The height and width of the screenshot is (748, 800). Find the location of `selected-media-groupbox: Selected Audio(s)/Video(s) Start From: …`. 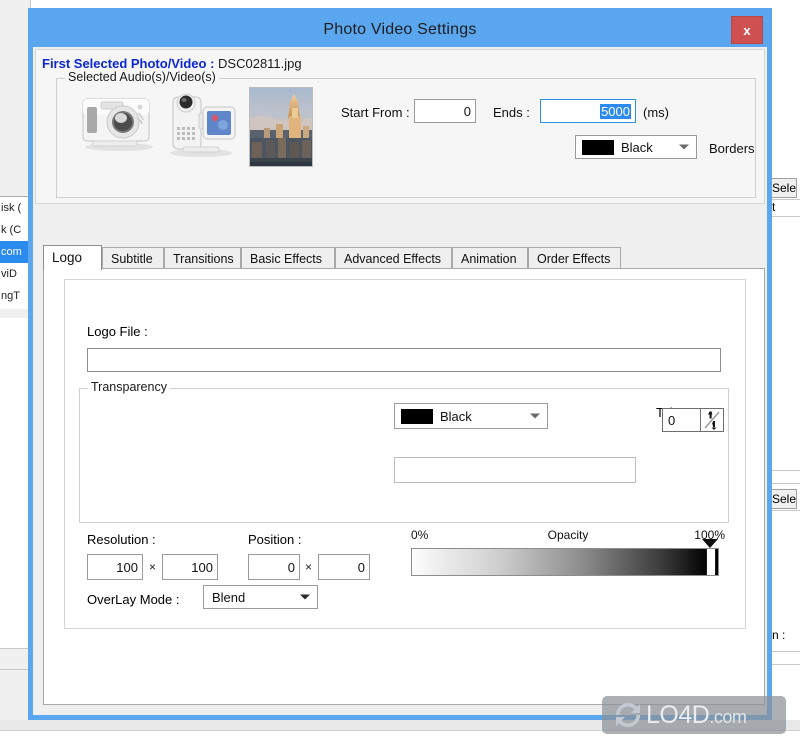

selected-media-groupbox: Selected Audio(s)/Video(s) Start From: … is located at coordinates (406, 134).